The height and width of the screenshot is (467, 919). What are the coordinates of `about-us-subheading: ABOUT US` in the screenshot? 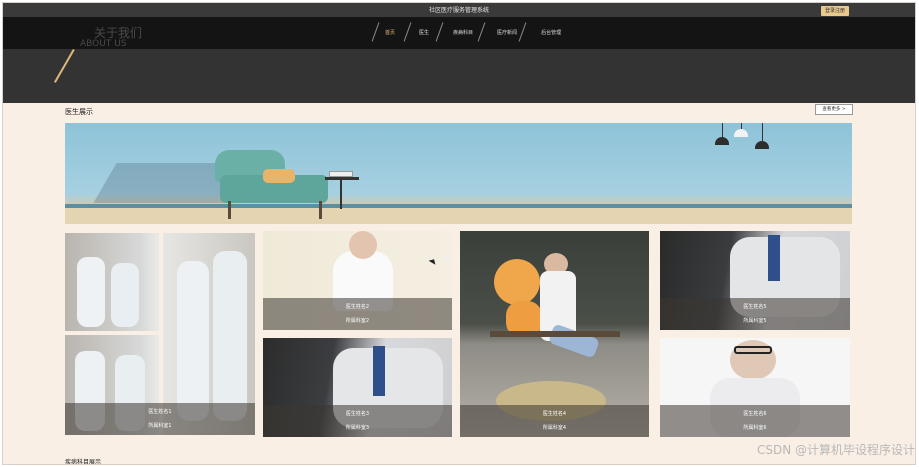 It's located at (103, 44).